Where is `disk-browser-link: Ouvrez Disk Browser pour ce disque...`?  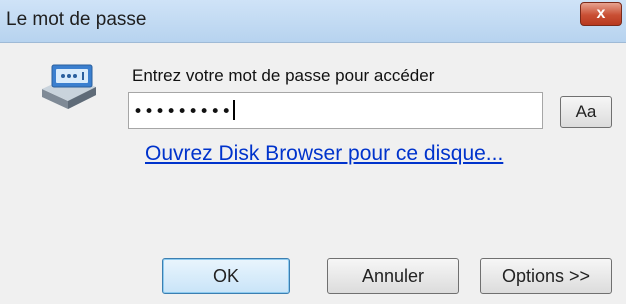 disk-browser-link: Ouvrez Disk Browser pour ce disque... is located at coordinates (324, 154).